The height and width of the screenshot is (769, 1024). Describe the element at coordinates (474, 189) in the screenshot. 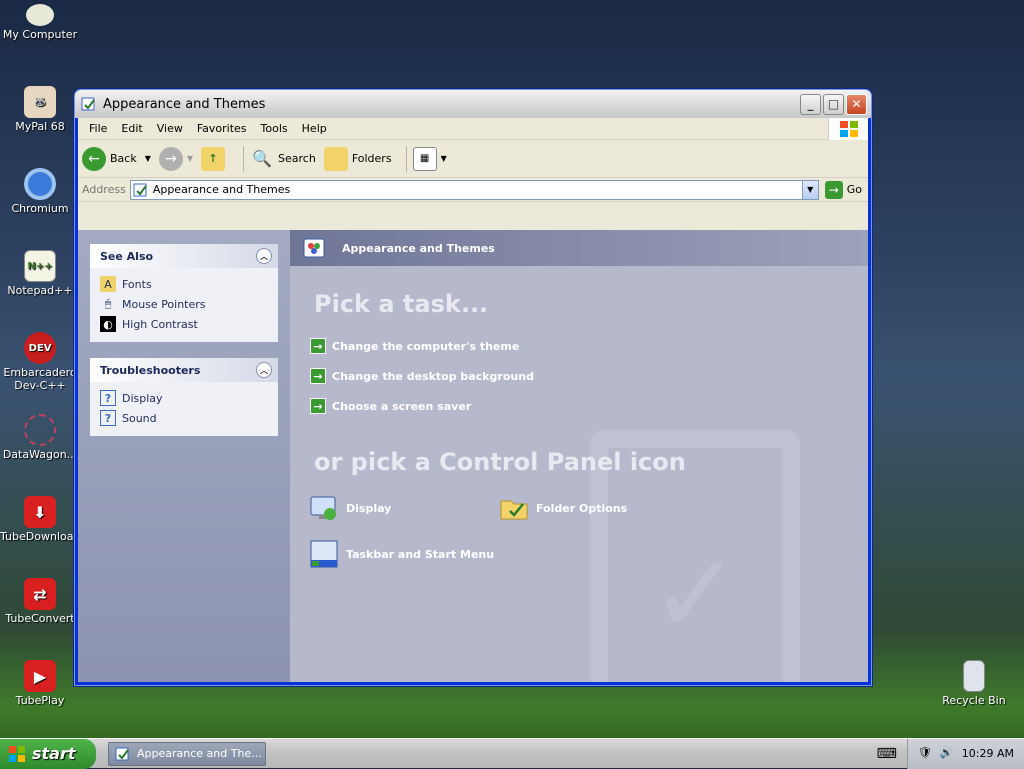

I see `address-input: Appearance and Themes ▼` at that location.